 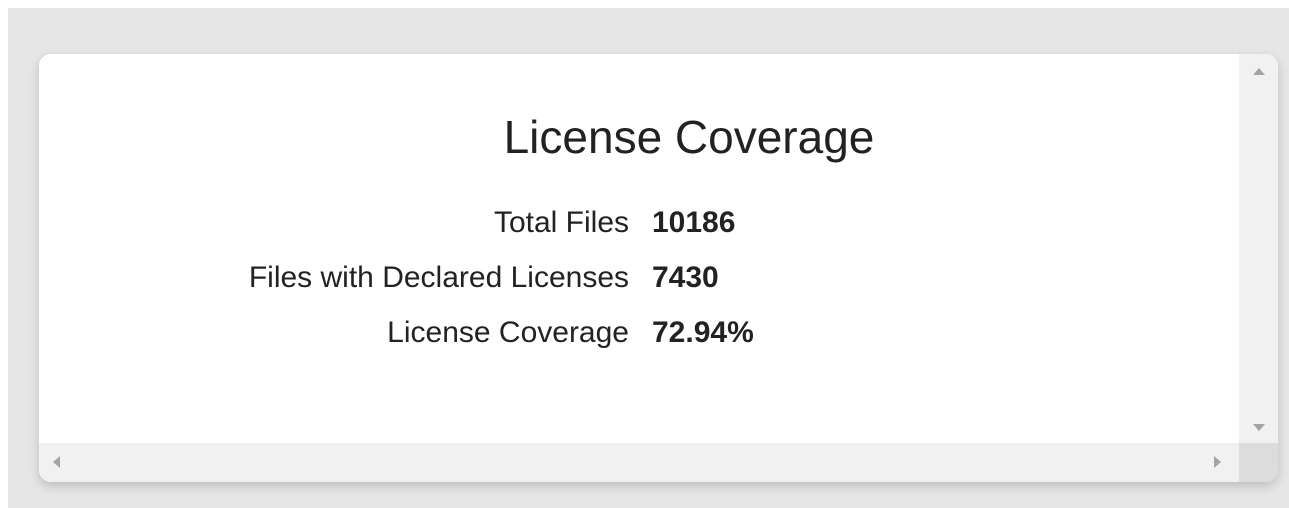 I want to click on card-title: License Coverage, so click(x=689, y=137).